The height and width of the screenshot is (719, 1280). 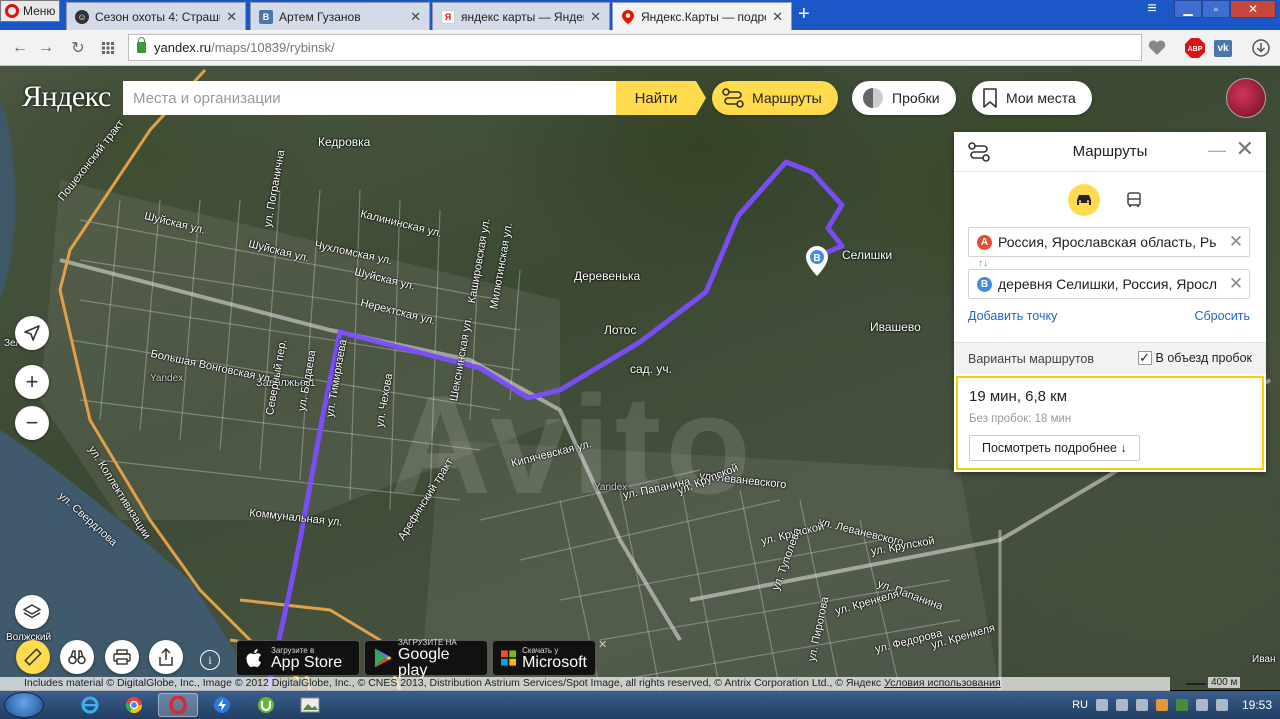 What do you see at coordinates (1196, 684) in the screenshot?
I see `scale-bar` at bounding box center [1196, 684].